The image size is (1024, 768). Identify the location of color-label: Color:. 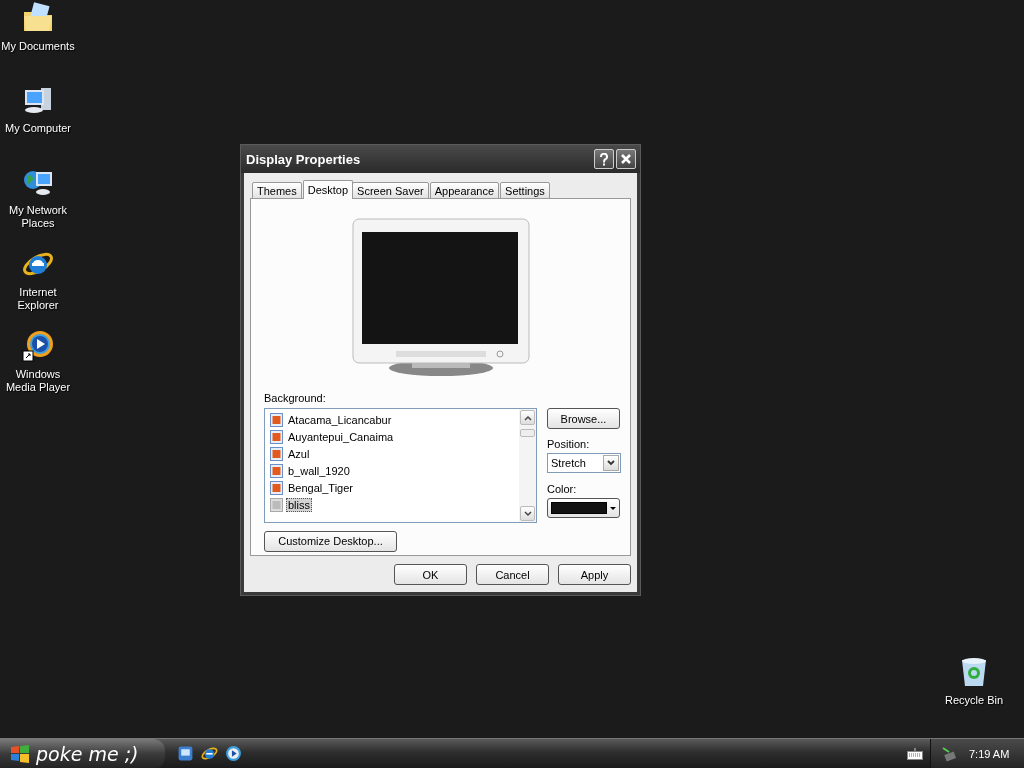
(562, 489).